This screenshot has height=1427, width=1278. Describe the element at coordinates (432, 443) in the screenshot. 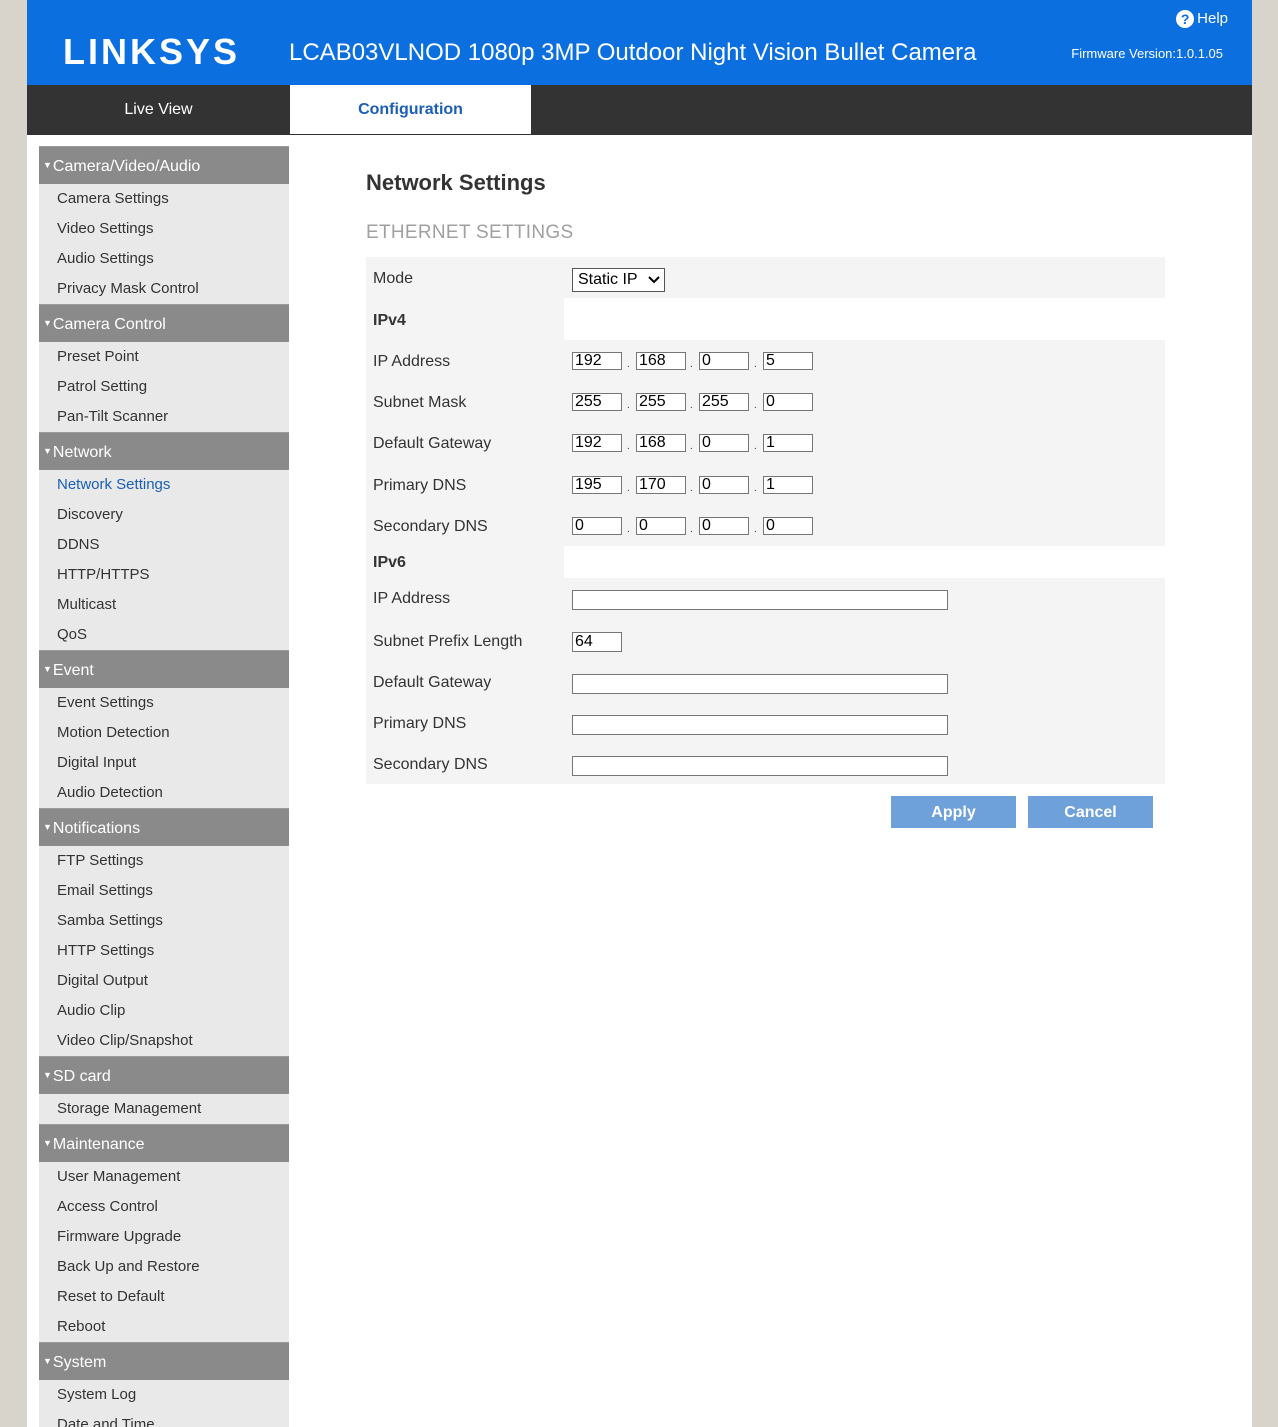

I see `ipv4-default-gateway-label: Default Gateway` at that location.